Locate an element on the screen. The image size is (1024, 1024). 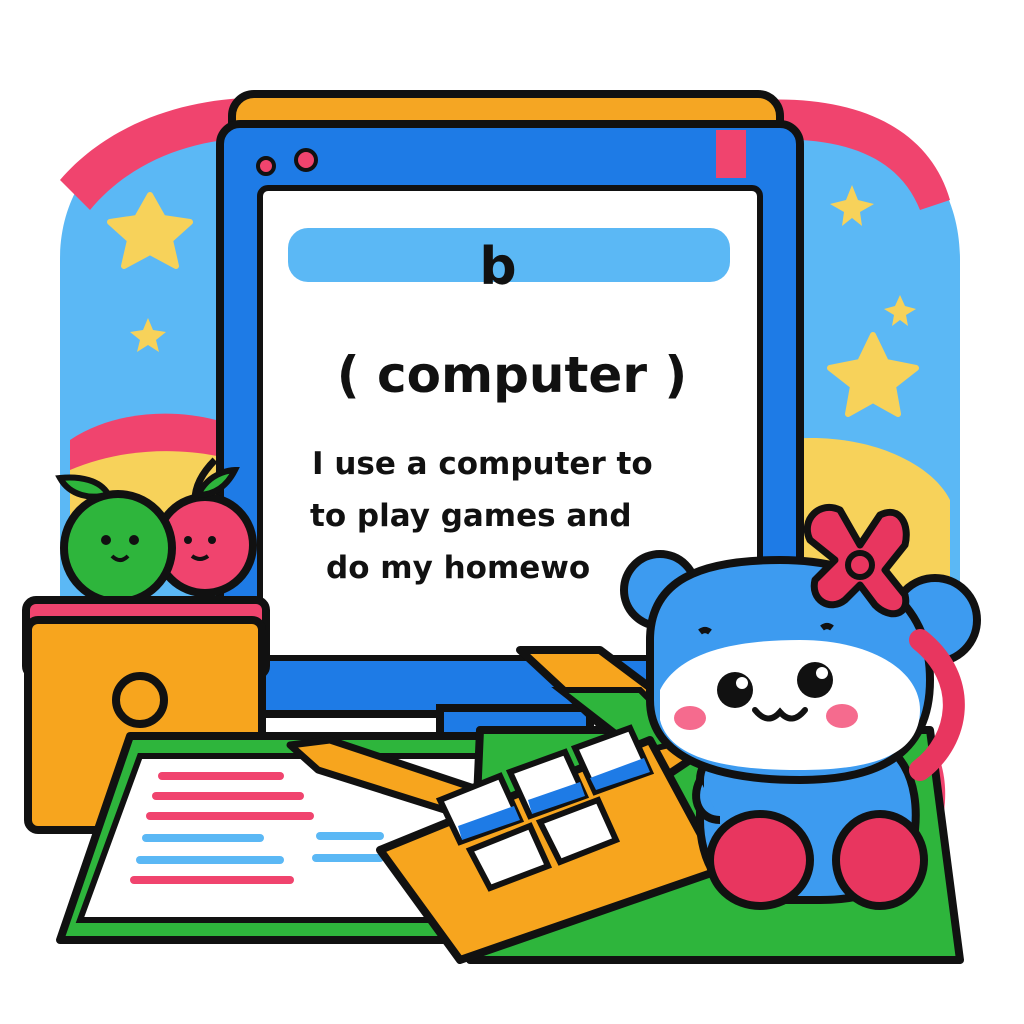
screen-letter: b is located at coordinates (497, 267).